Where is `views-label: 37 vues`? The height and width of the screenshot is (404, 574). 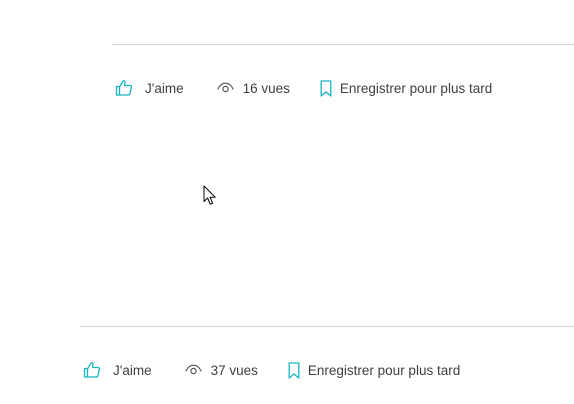
views-label: 37 vues is located at coordinates (234, 370).